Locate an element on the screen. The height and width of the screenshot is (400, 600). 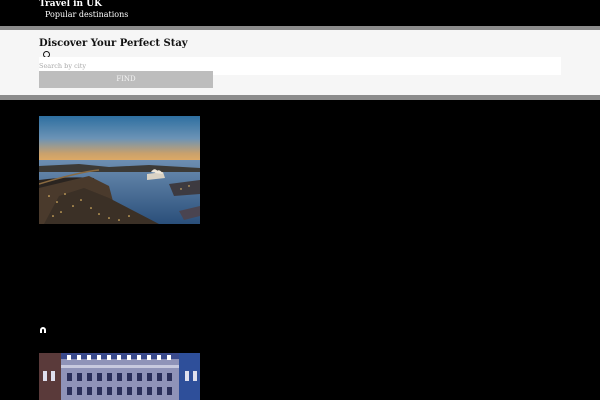
destination-image-hotel is located at coordinates (119, 376).